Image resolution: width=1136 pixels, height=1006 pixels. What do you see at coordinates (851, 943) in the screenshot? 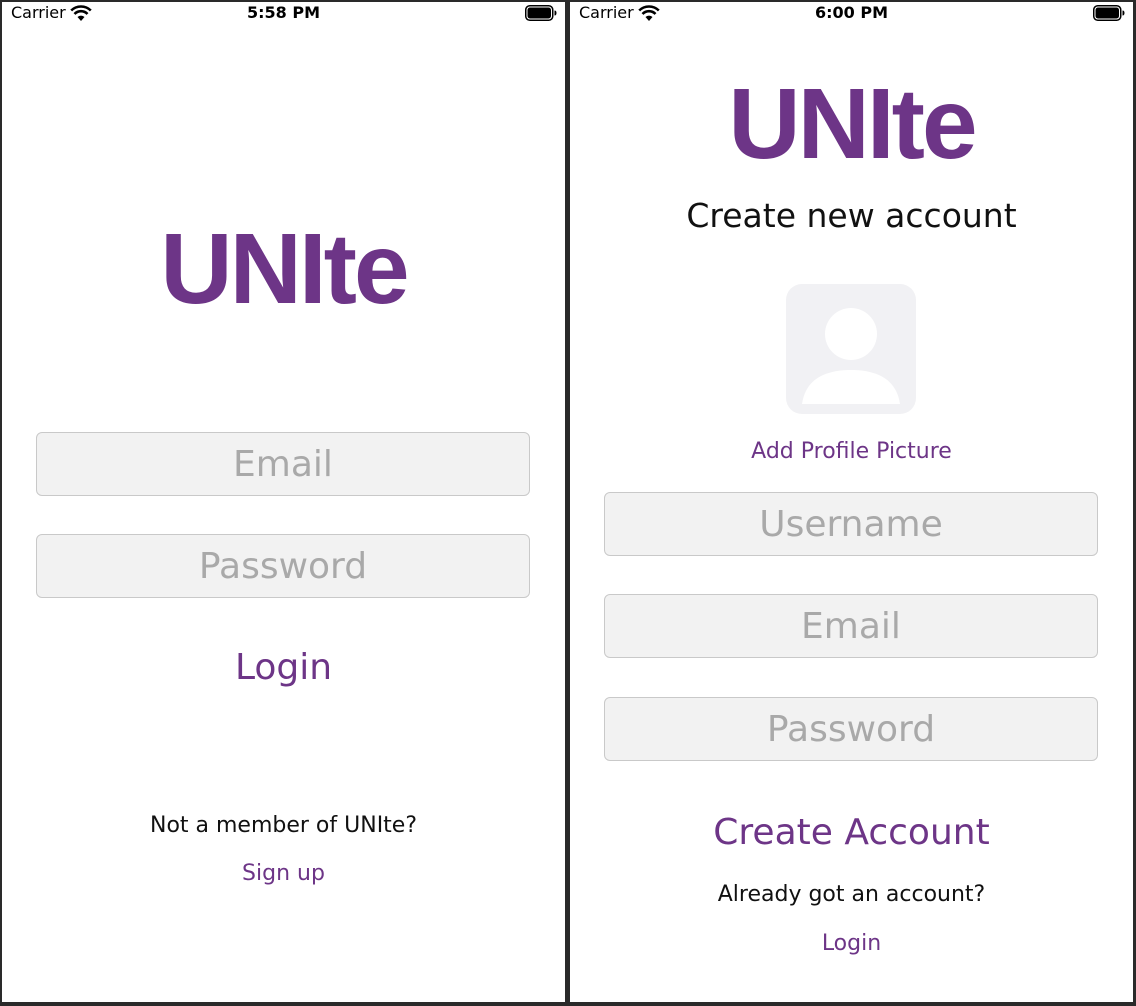
I see `login-link: Login` at bounding box center [851, 943].